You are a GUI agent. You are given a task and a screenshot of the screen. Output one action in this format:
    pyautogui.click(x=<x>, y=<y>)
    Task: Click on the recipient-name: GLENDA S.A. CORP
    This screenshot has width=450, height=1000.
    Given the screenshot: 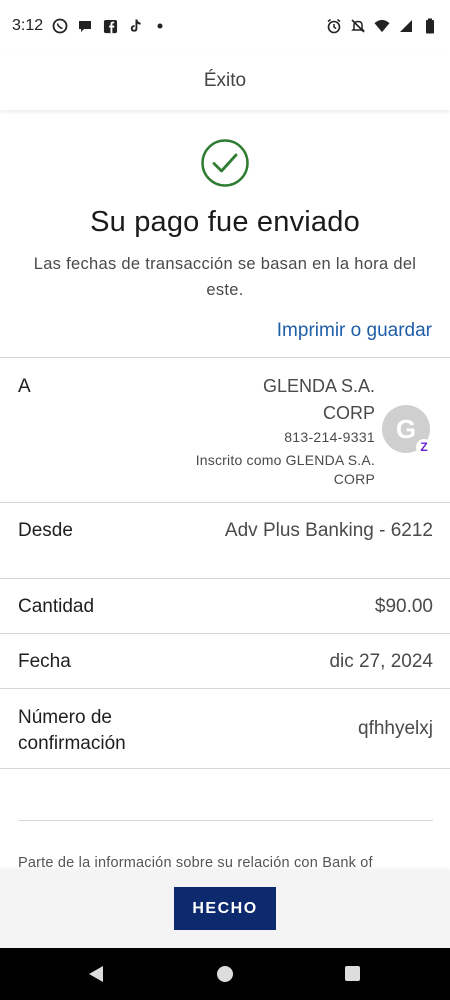 What is the action you would take?
    pyautogui.click(x=318, y=399)
    